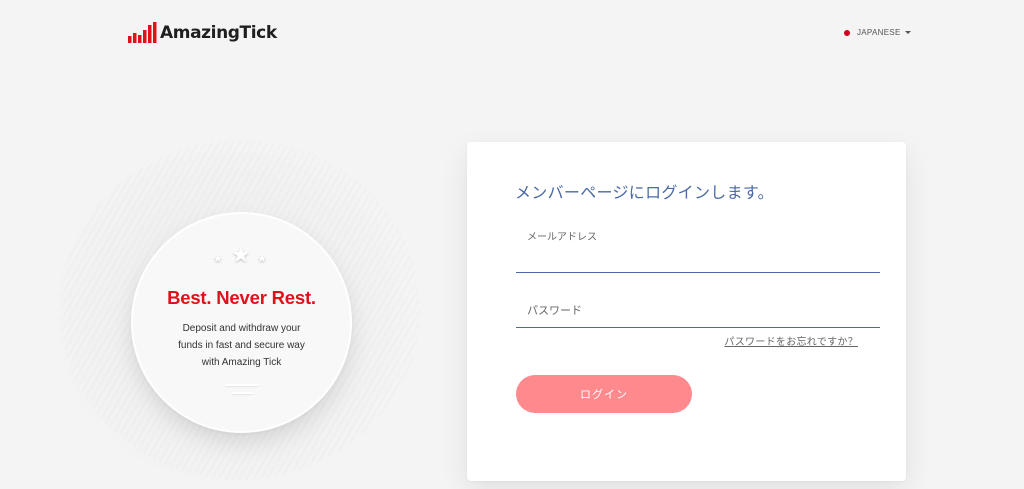 The width and height of the screenshot is (1024, 489). I want to click on stars-group: ★ ★ ★, so click(241, 254).